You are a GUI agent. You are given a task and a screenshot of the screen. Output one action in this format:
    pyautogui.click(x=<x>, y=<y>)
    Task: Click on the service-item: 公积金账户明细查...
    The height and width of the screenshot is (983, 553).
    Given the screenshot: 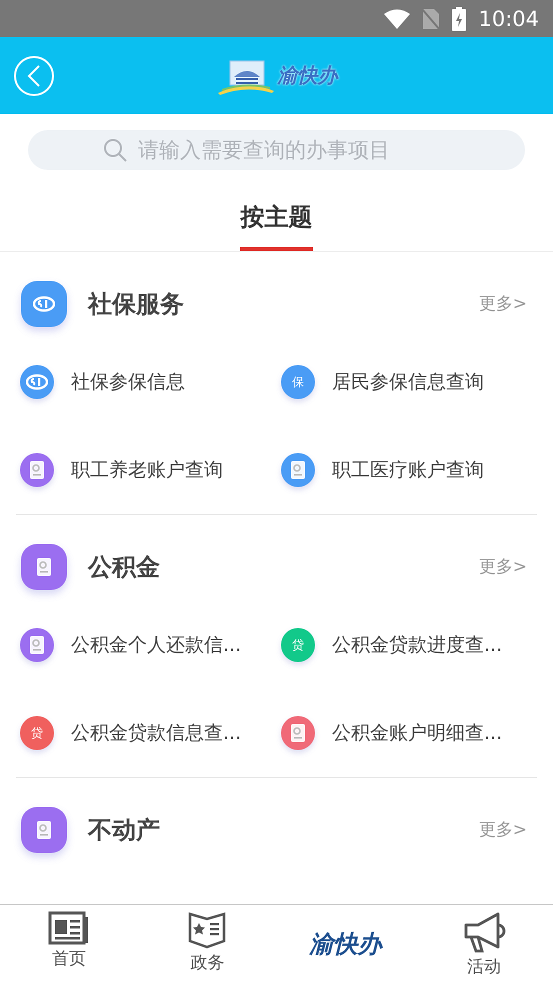 What is the action you would take?
    pyautogui.click(x=417, y=733)
    